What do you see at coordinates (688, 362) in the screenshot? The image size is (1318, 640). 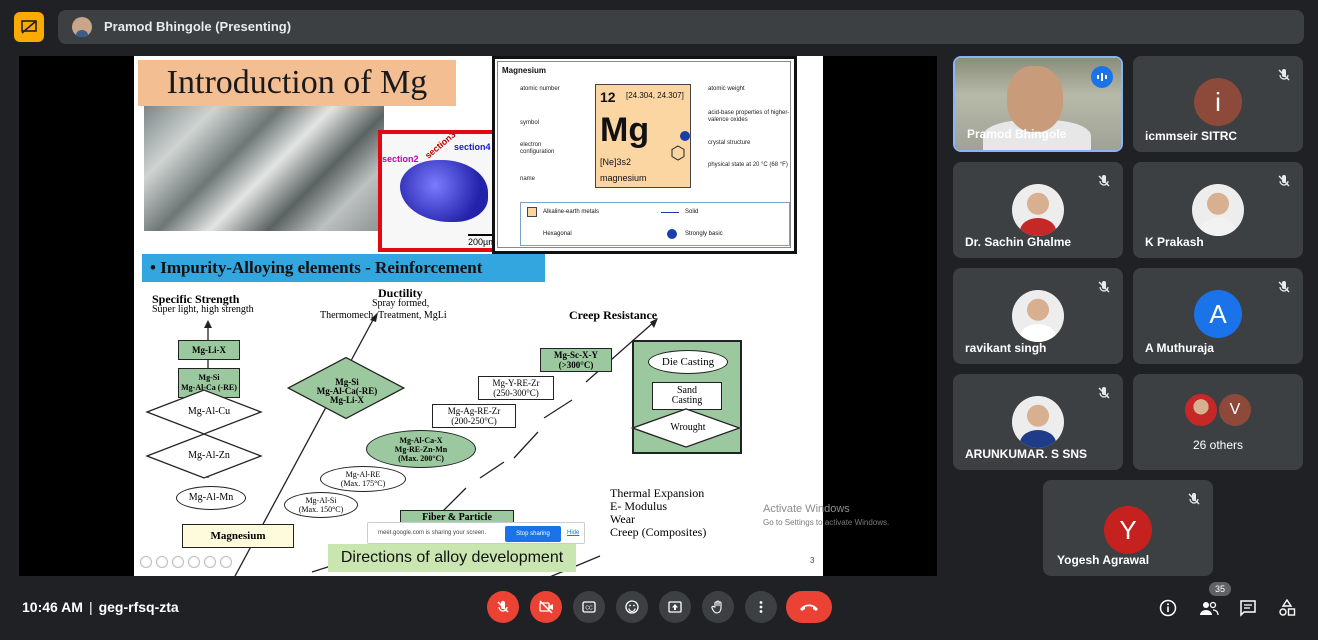 I see `die-casting-label: Die Casting` at bounding box center [688, 362].